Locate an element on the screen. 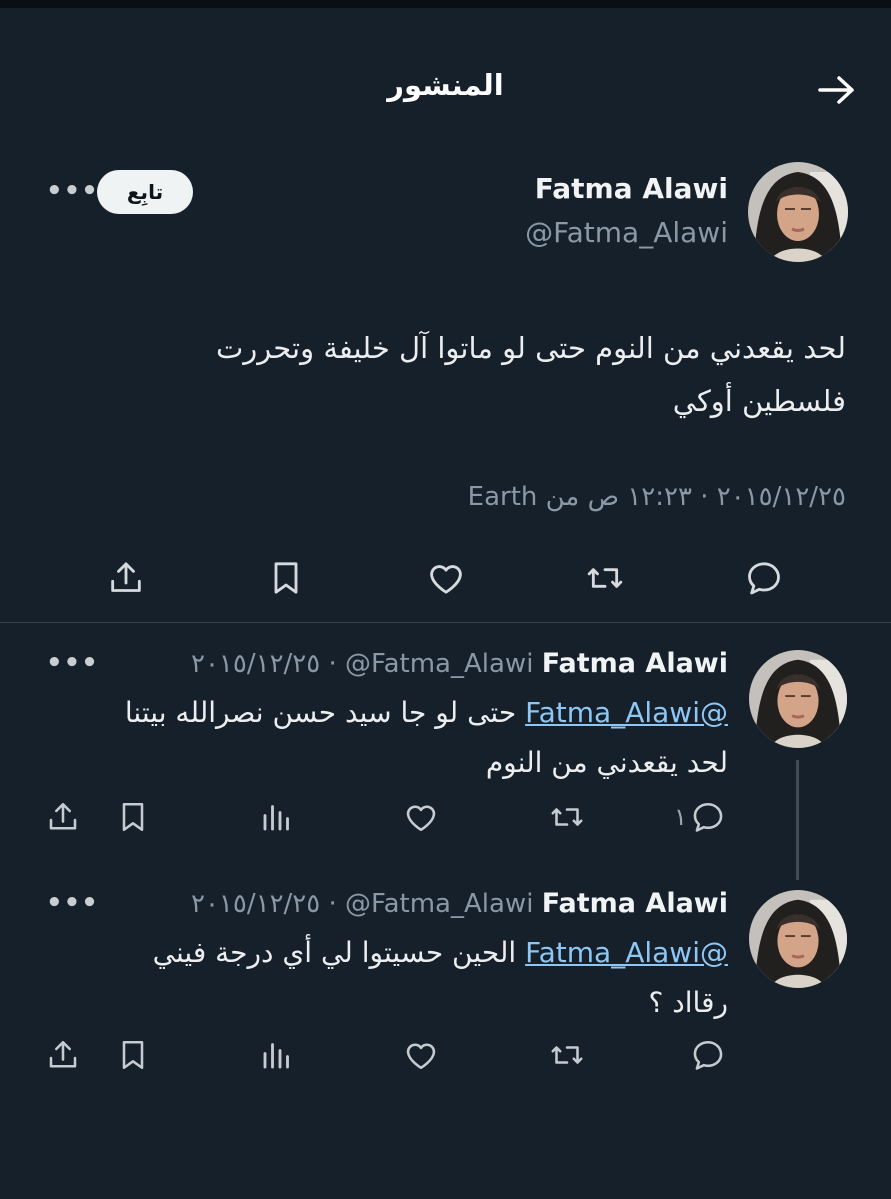 The width and height of the screenshot is (891, 1199). tweet-actions is located at coordinates (445, 579).